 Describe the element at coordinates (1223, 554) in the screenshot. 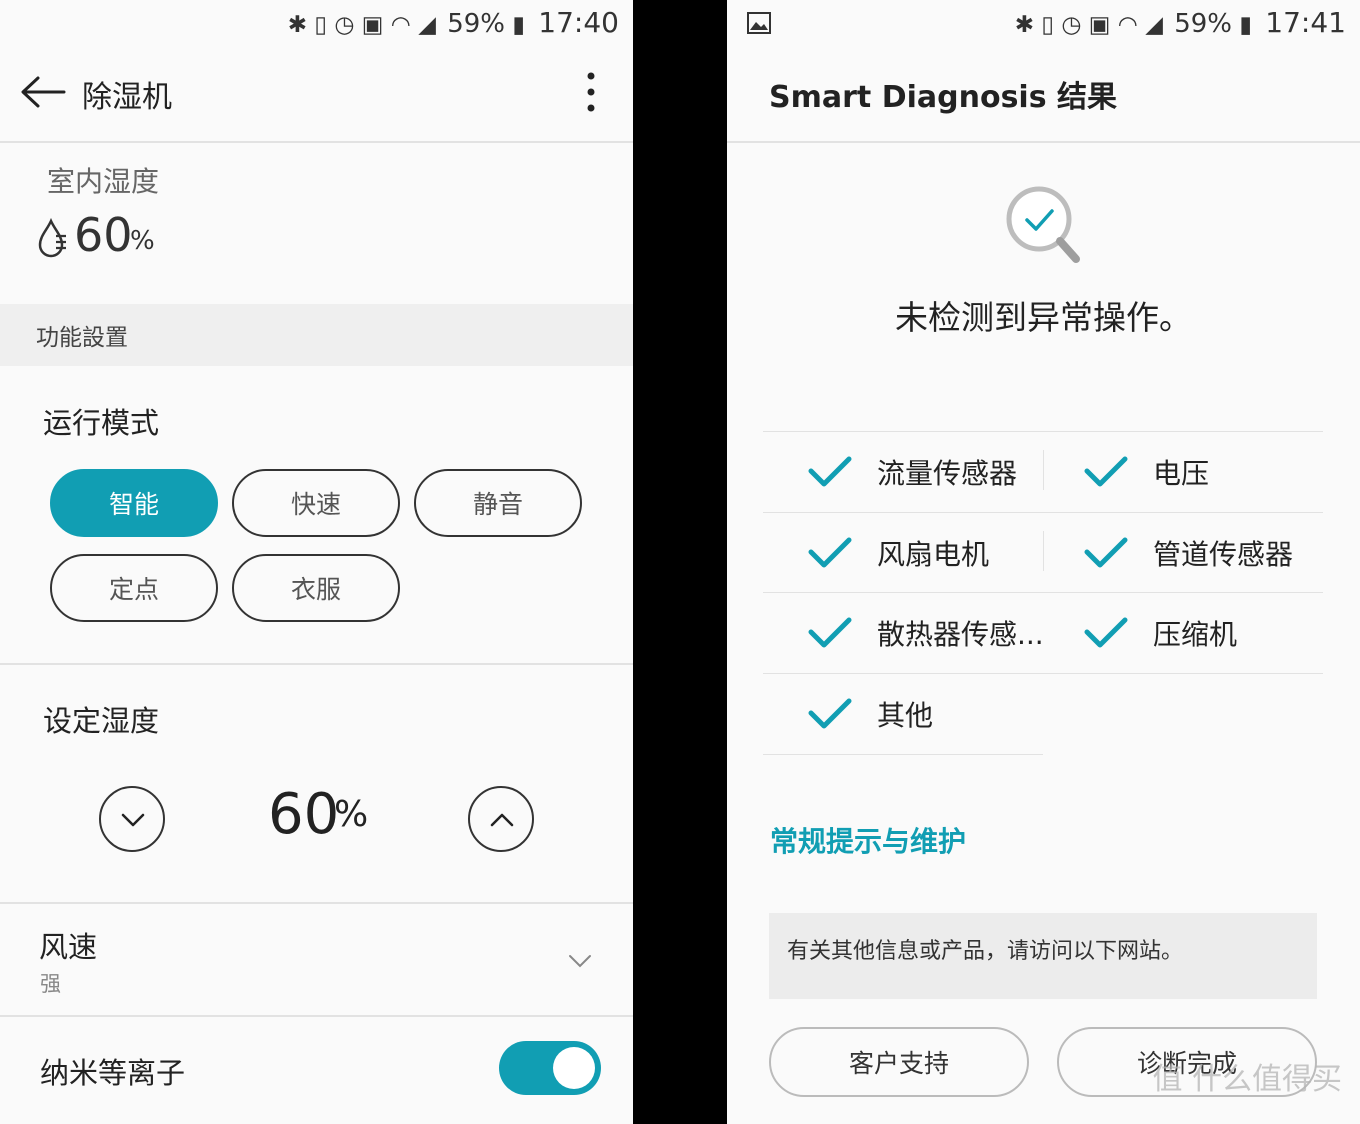

I see `check-label: 管道传感器` at that location.